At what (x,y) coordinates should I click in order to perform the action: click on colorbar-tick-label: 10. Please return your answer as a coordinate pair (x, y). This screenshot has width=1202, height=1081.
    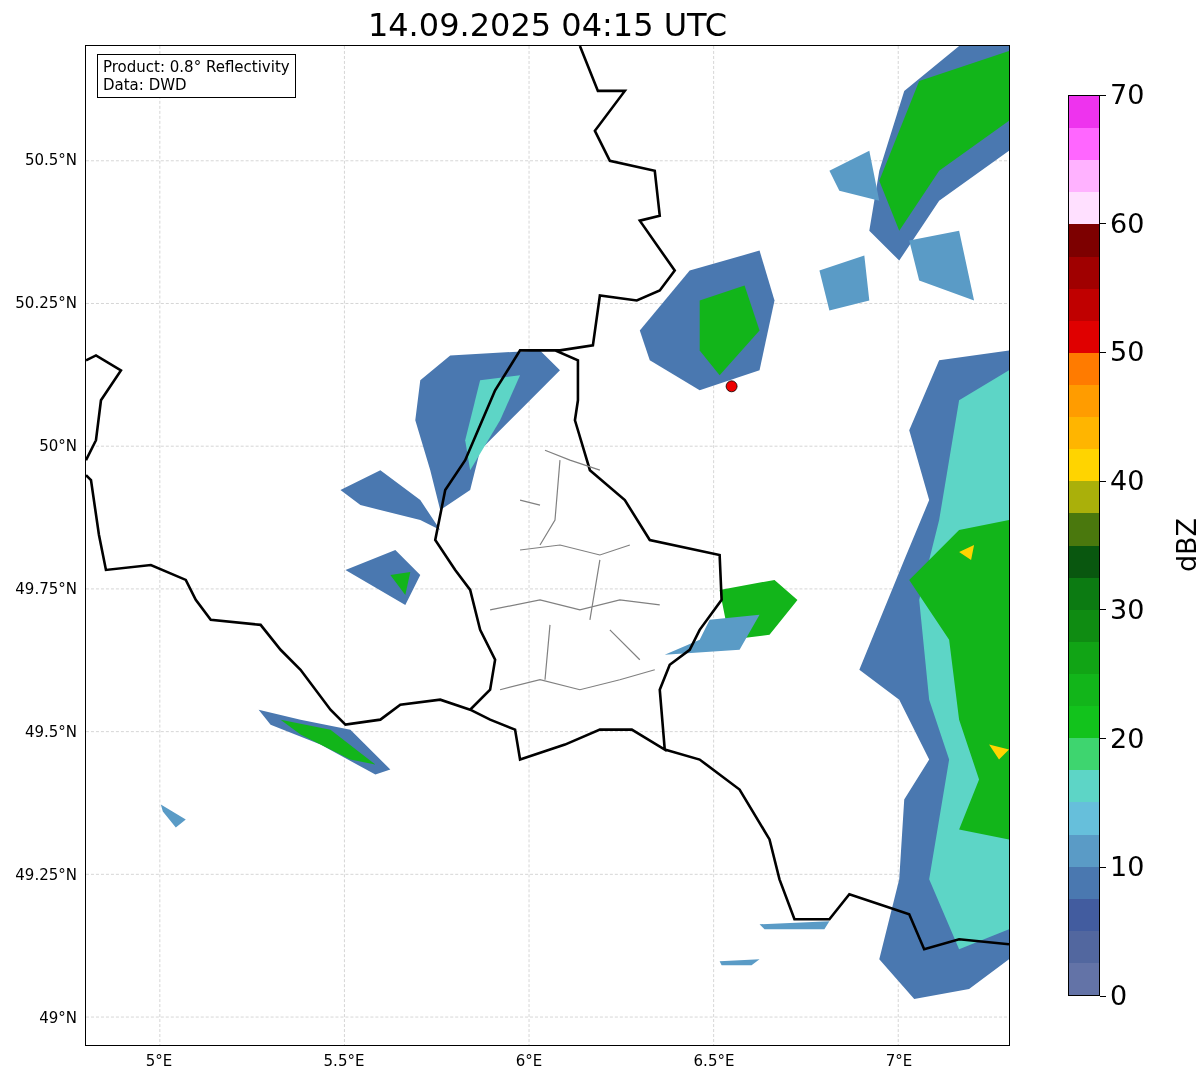
    Looking at the image, I should click on (1127, 867).